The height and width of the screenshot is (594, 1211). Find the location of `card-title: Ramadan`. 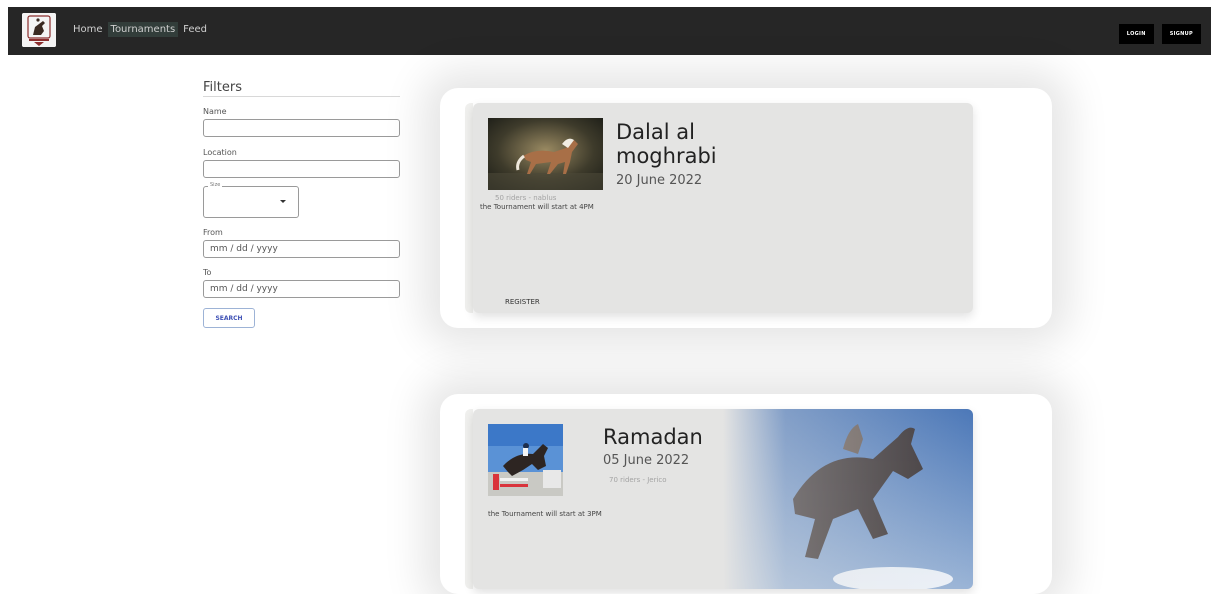

card-title: Ramadan is located at coordinates (653, 437).